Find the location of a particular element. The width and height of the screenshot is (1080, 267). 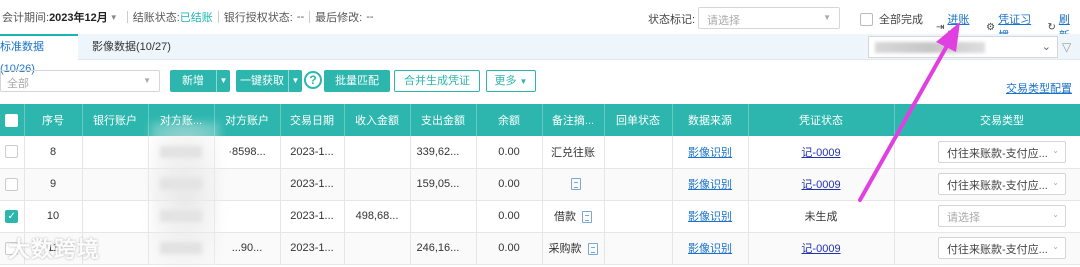

voucher-status-cell: 未生成 is located at coordinates (821, 216).